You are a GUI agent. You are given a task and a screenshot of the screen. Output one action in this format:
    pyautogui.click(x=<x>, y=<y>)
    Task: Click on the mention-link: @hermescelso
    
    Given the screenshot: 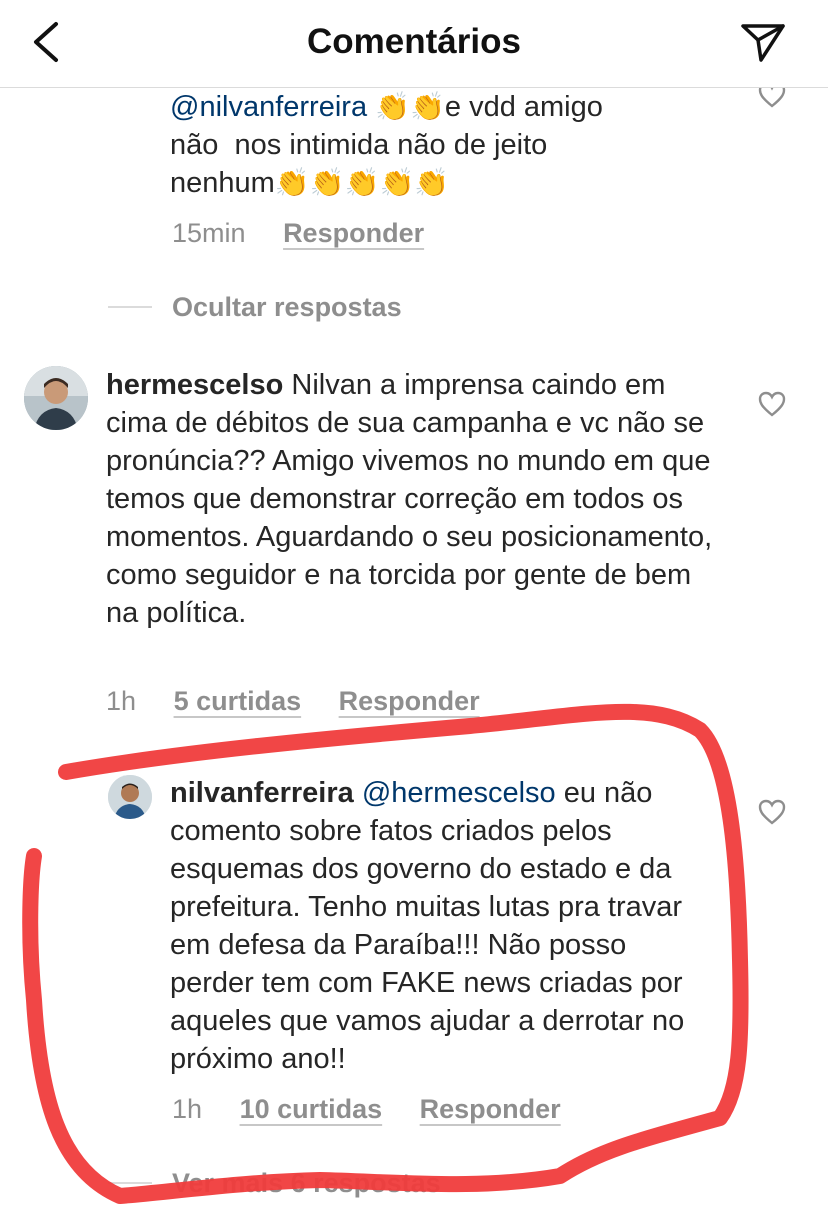 What is the action you would take?
    pyautogui.click(x=459, y=793)
    